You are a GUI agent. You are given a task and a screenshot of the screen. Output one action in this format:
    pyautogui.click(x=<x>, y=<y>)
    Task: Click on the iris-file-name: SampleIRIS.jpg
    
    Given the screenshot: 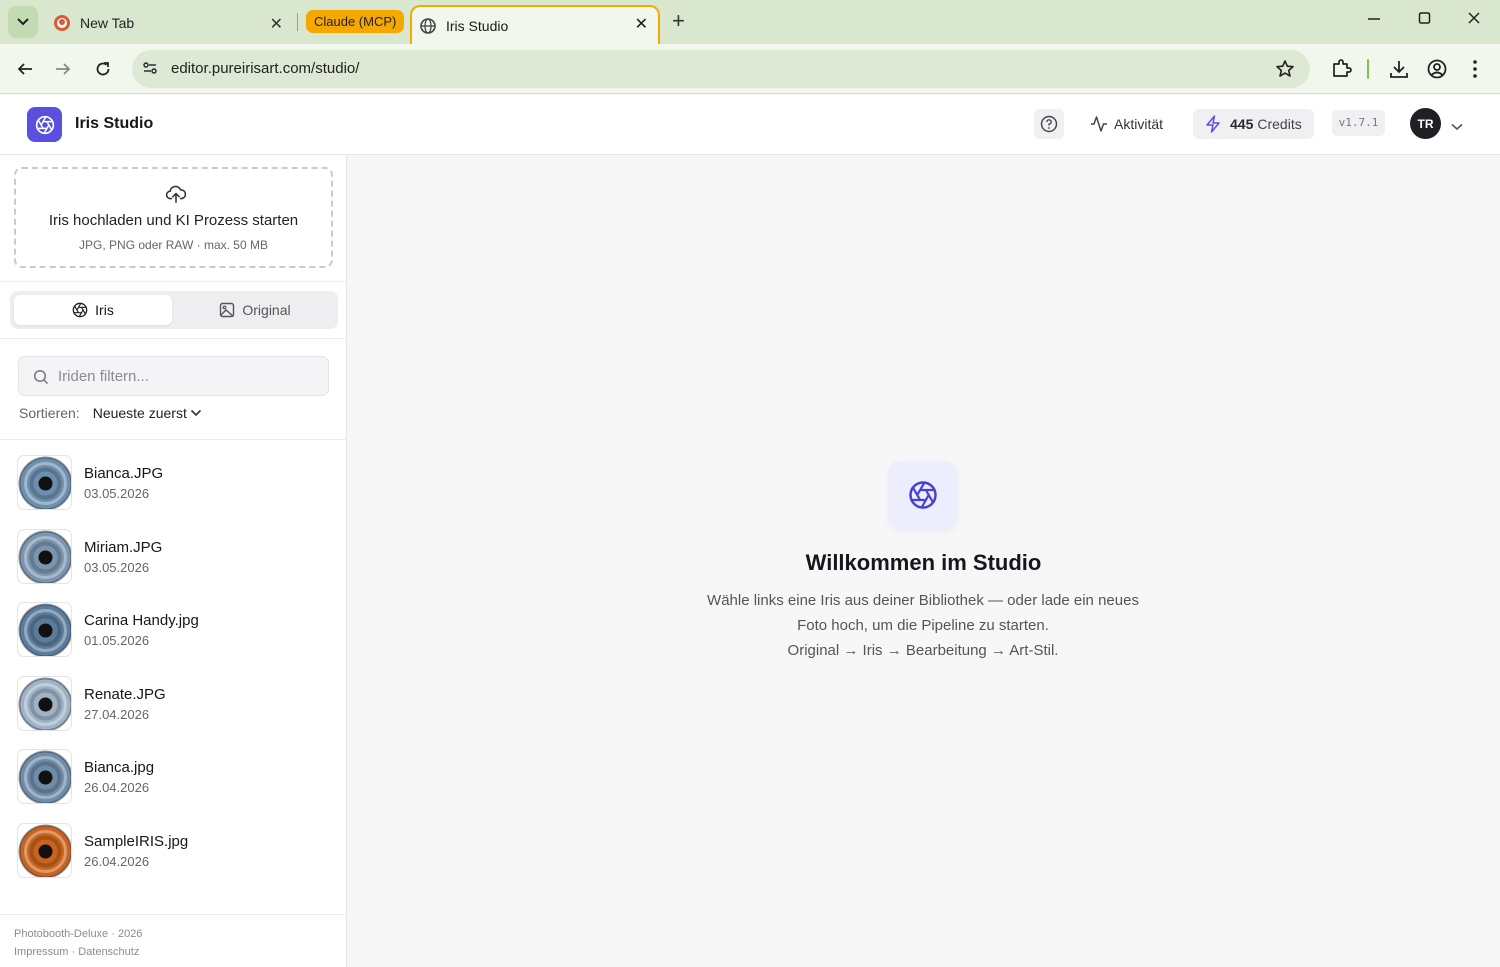 What is the action you would take?
    pyautogui.click(x=136, y=841)
    